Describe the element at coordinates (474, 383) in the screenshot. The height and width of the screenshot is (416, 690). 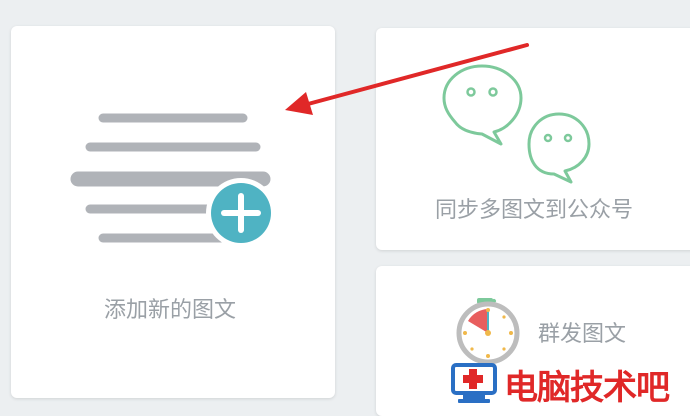
I see `computer-logo-icon` at that location.